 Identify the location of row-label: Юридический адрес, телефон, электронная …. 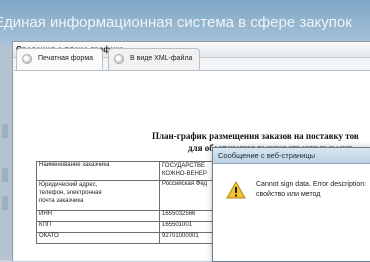
(98, 195).